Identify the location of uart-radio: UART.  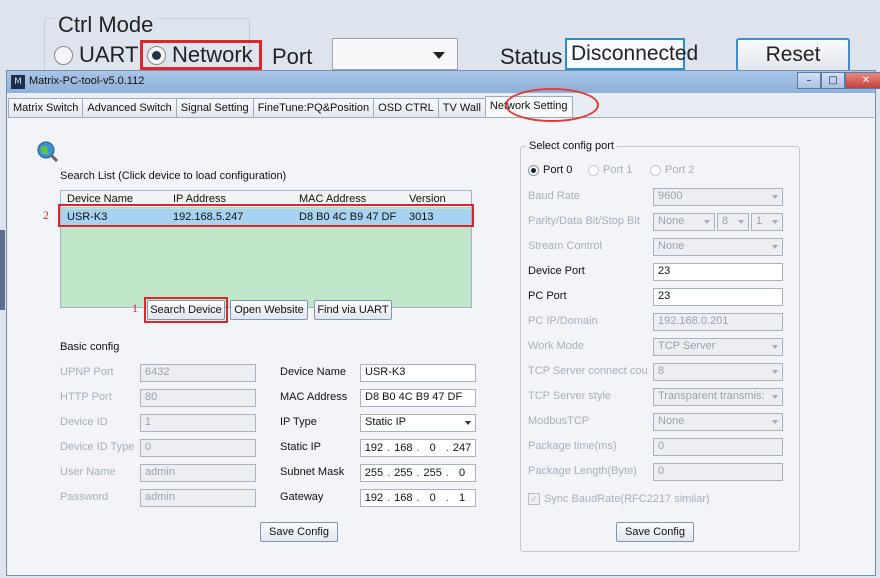
(96, 55).